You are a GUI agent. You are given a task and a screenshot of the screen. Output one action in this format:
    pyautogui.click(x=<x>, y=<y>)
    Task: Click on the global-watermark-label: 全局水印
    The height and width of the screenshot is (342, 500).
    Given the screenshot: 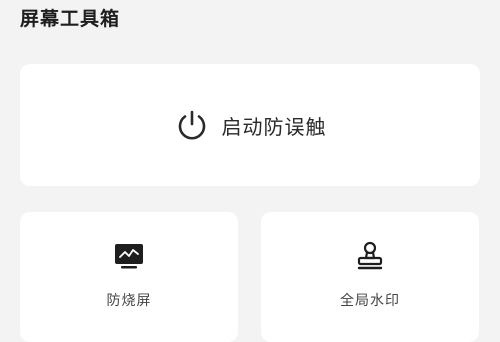 What is the action you would take?
    pyautogui.click(x=370, y=301)
    